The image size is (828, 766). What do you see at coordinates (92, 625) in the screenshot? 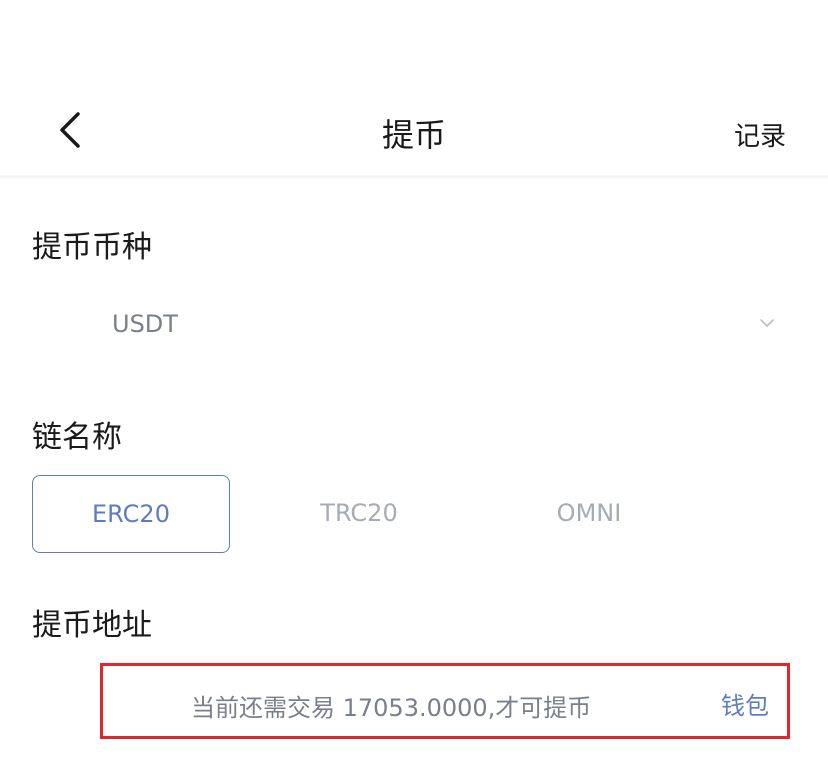
I see `address-section-label: 提币地址` at bounding box center [92, 625].